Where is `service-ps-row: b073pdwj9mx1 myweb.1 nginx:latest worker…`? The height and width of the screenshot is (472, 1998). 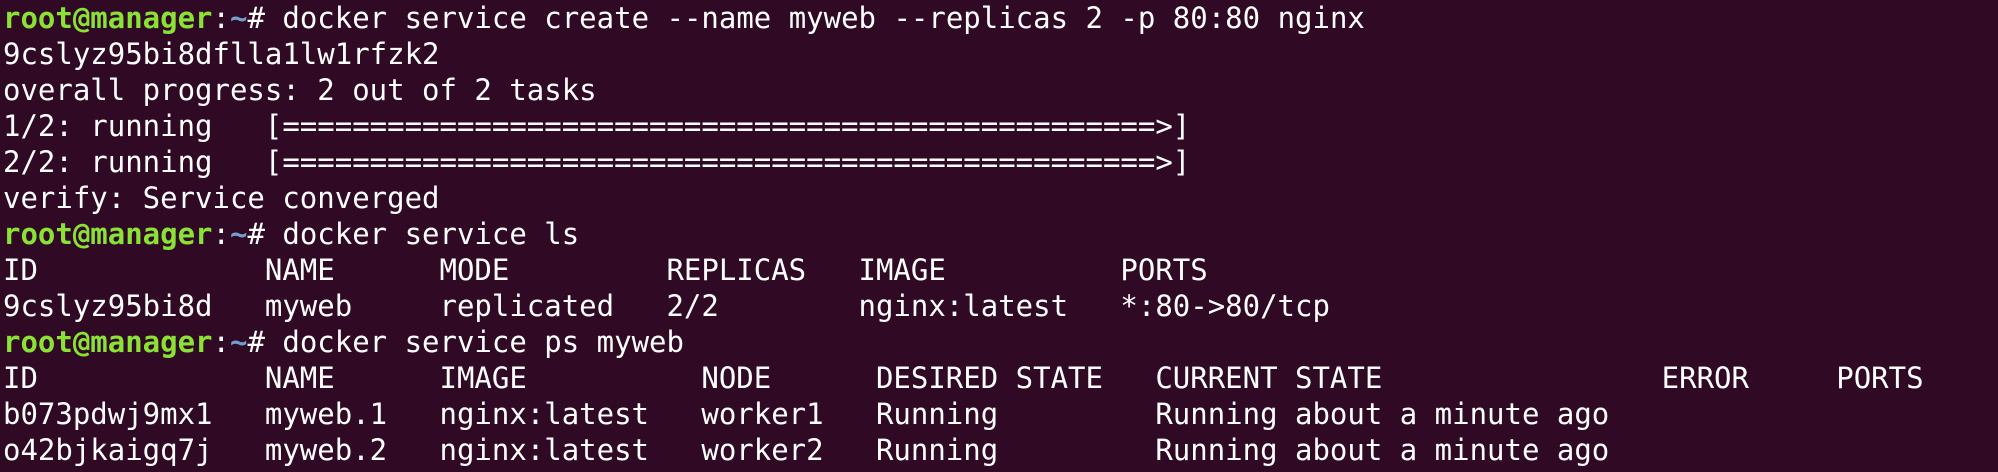 service-ps-row: b073pdwj9mx1 myweb.1 nginx:latest worker… is located at coordinates (806, 414).